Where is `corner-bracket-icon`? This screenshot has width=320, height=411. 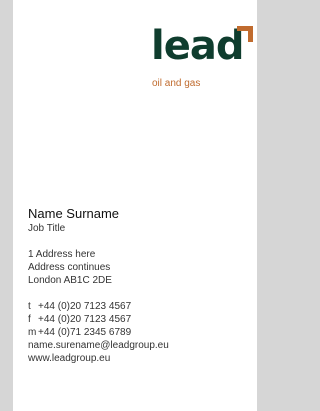 corner-bracket-icon is located at coordinates (245, 34).